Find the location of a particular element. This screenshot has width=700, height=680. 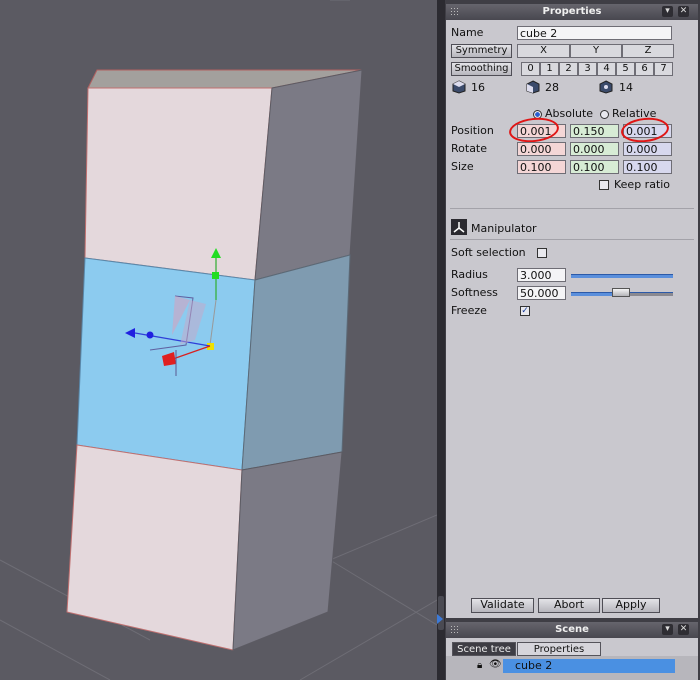

soft-selection-checkbox is located at coordinates (542, 253).